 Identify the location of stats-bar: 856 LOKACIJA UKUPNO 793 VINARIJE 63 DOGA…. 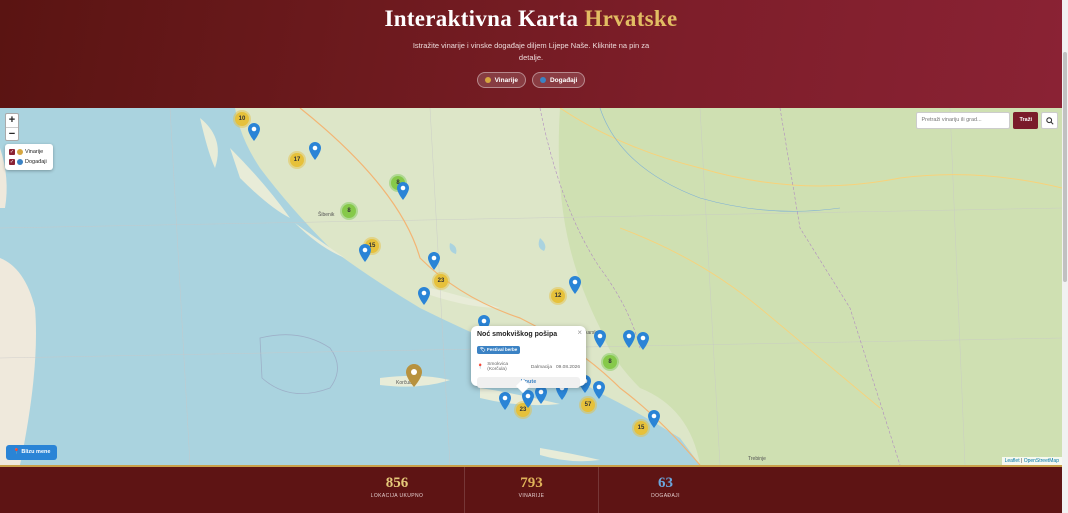
(531, 489).